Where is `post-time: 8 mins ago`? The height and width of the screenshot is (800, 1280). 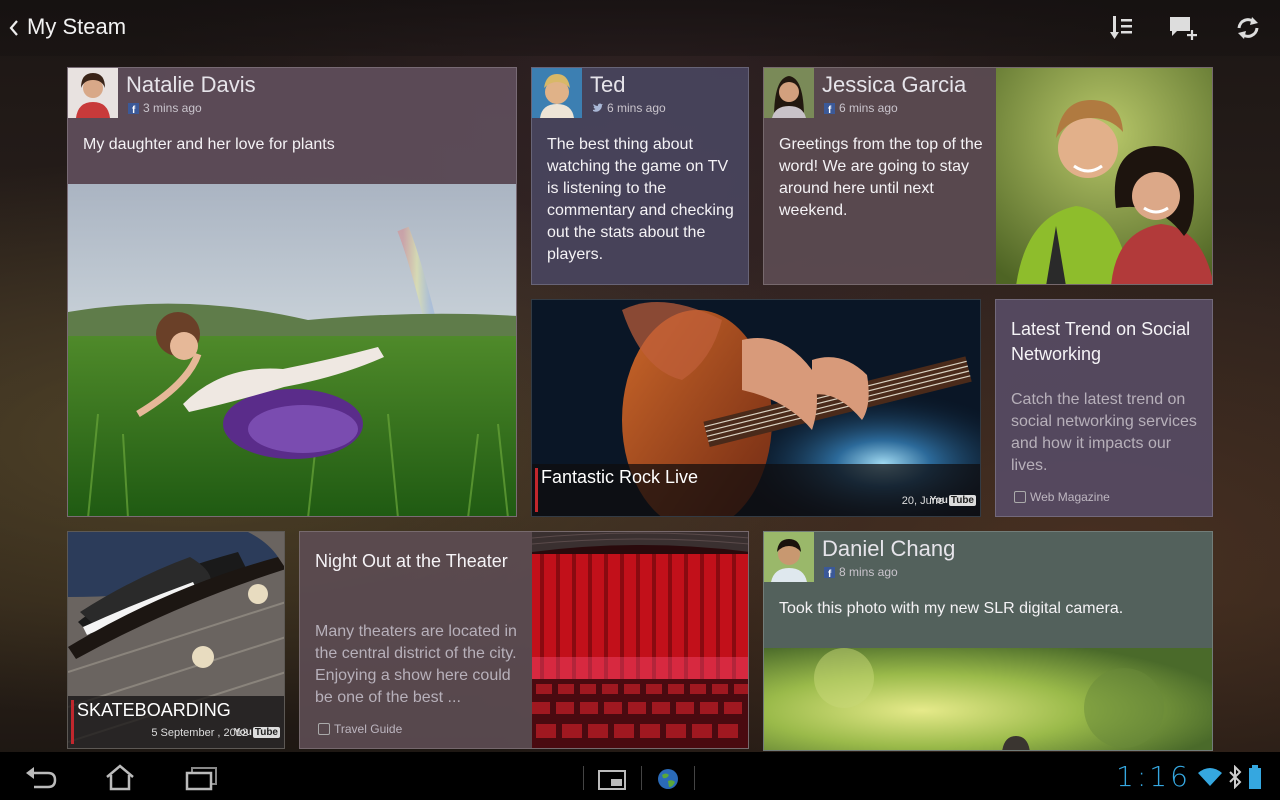
post-time: 8 mins ago is located at coordinates (868, 572).